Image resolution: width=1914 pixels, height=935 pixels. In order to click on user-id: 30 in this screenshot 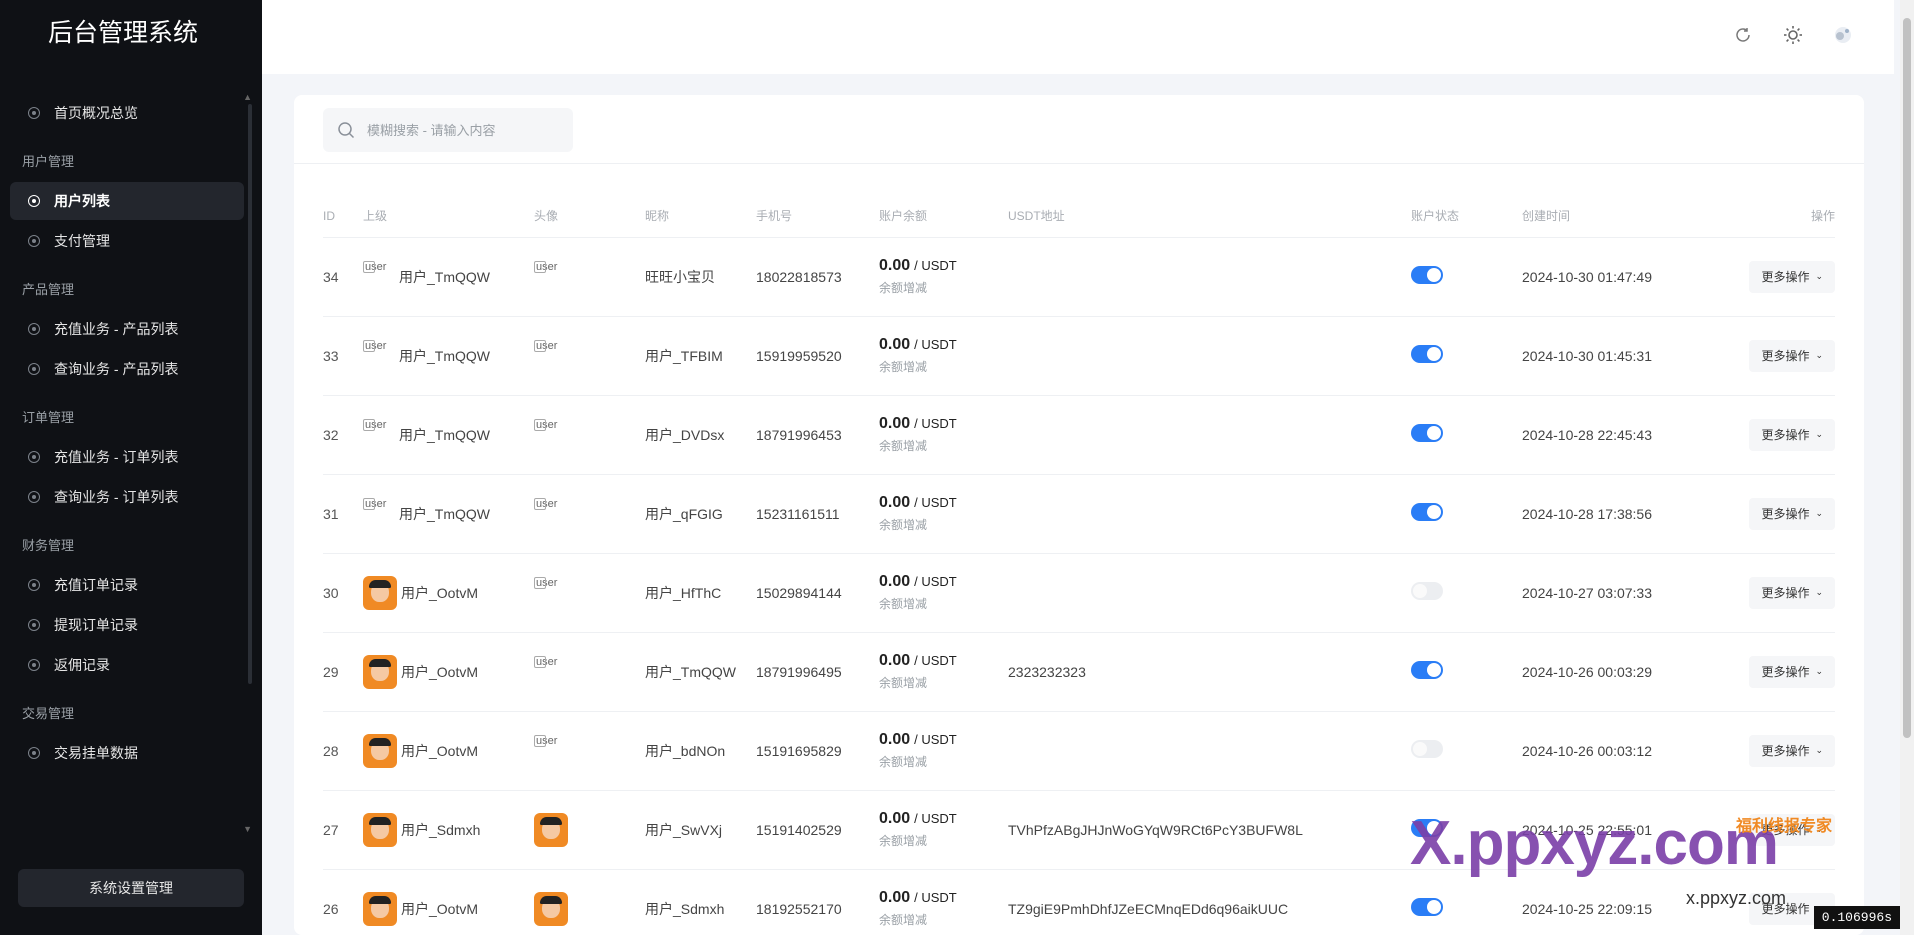, I will do `click(331, 592)`.